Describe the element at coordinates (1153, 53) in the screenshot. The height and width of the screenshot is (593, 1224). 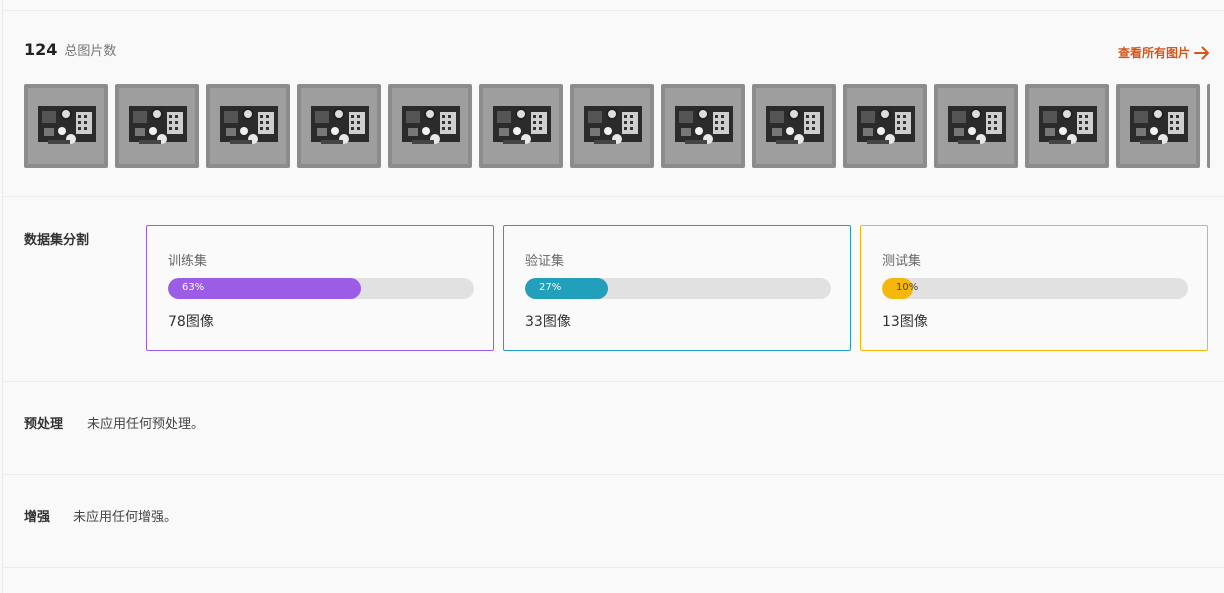
I see `view-all-label: 查看所有图片` at that location.